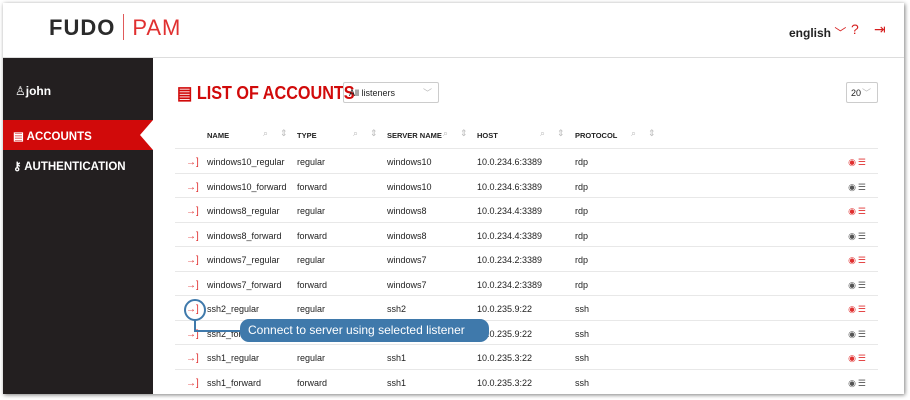 The image size is (910, 400). I want to click on account-name: ssh1_regular, so click(233, 358).